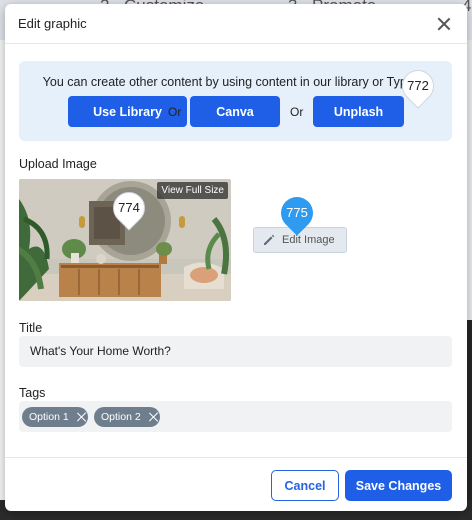  Describe the element at coordinates (235, 416) in the screenshot. I see `tags-input: Option 1 Option 2` at that location.